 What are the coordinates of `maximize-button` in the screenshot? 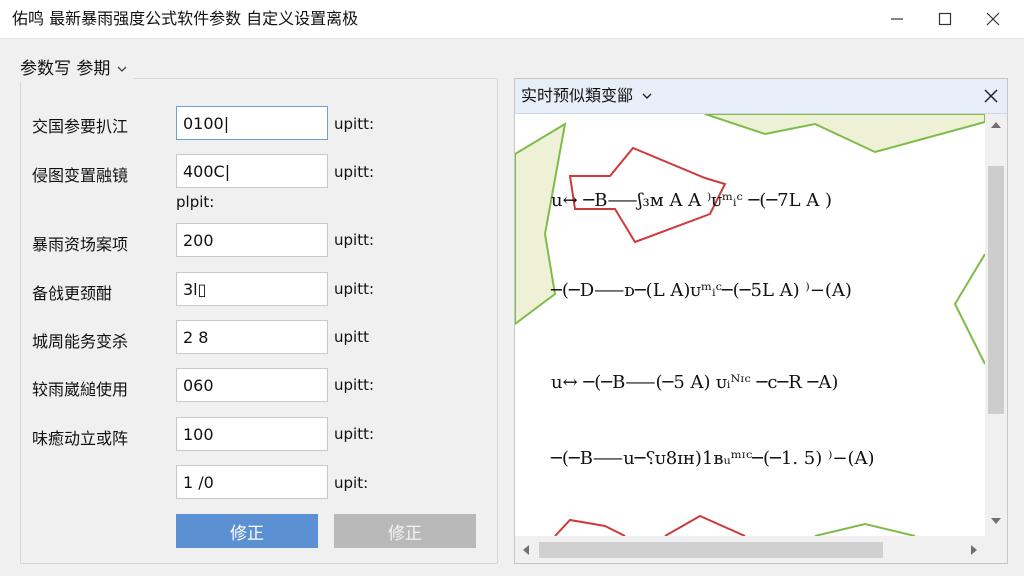 It's located at (945, 19).